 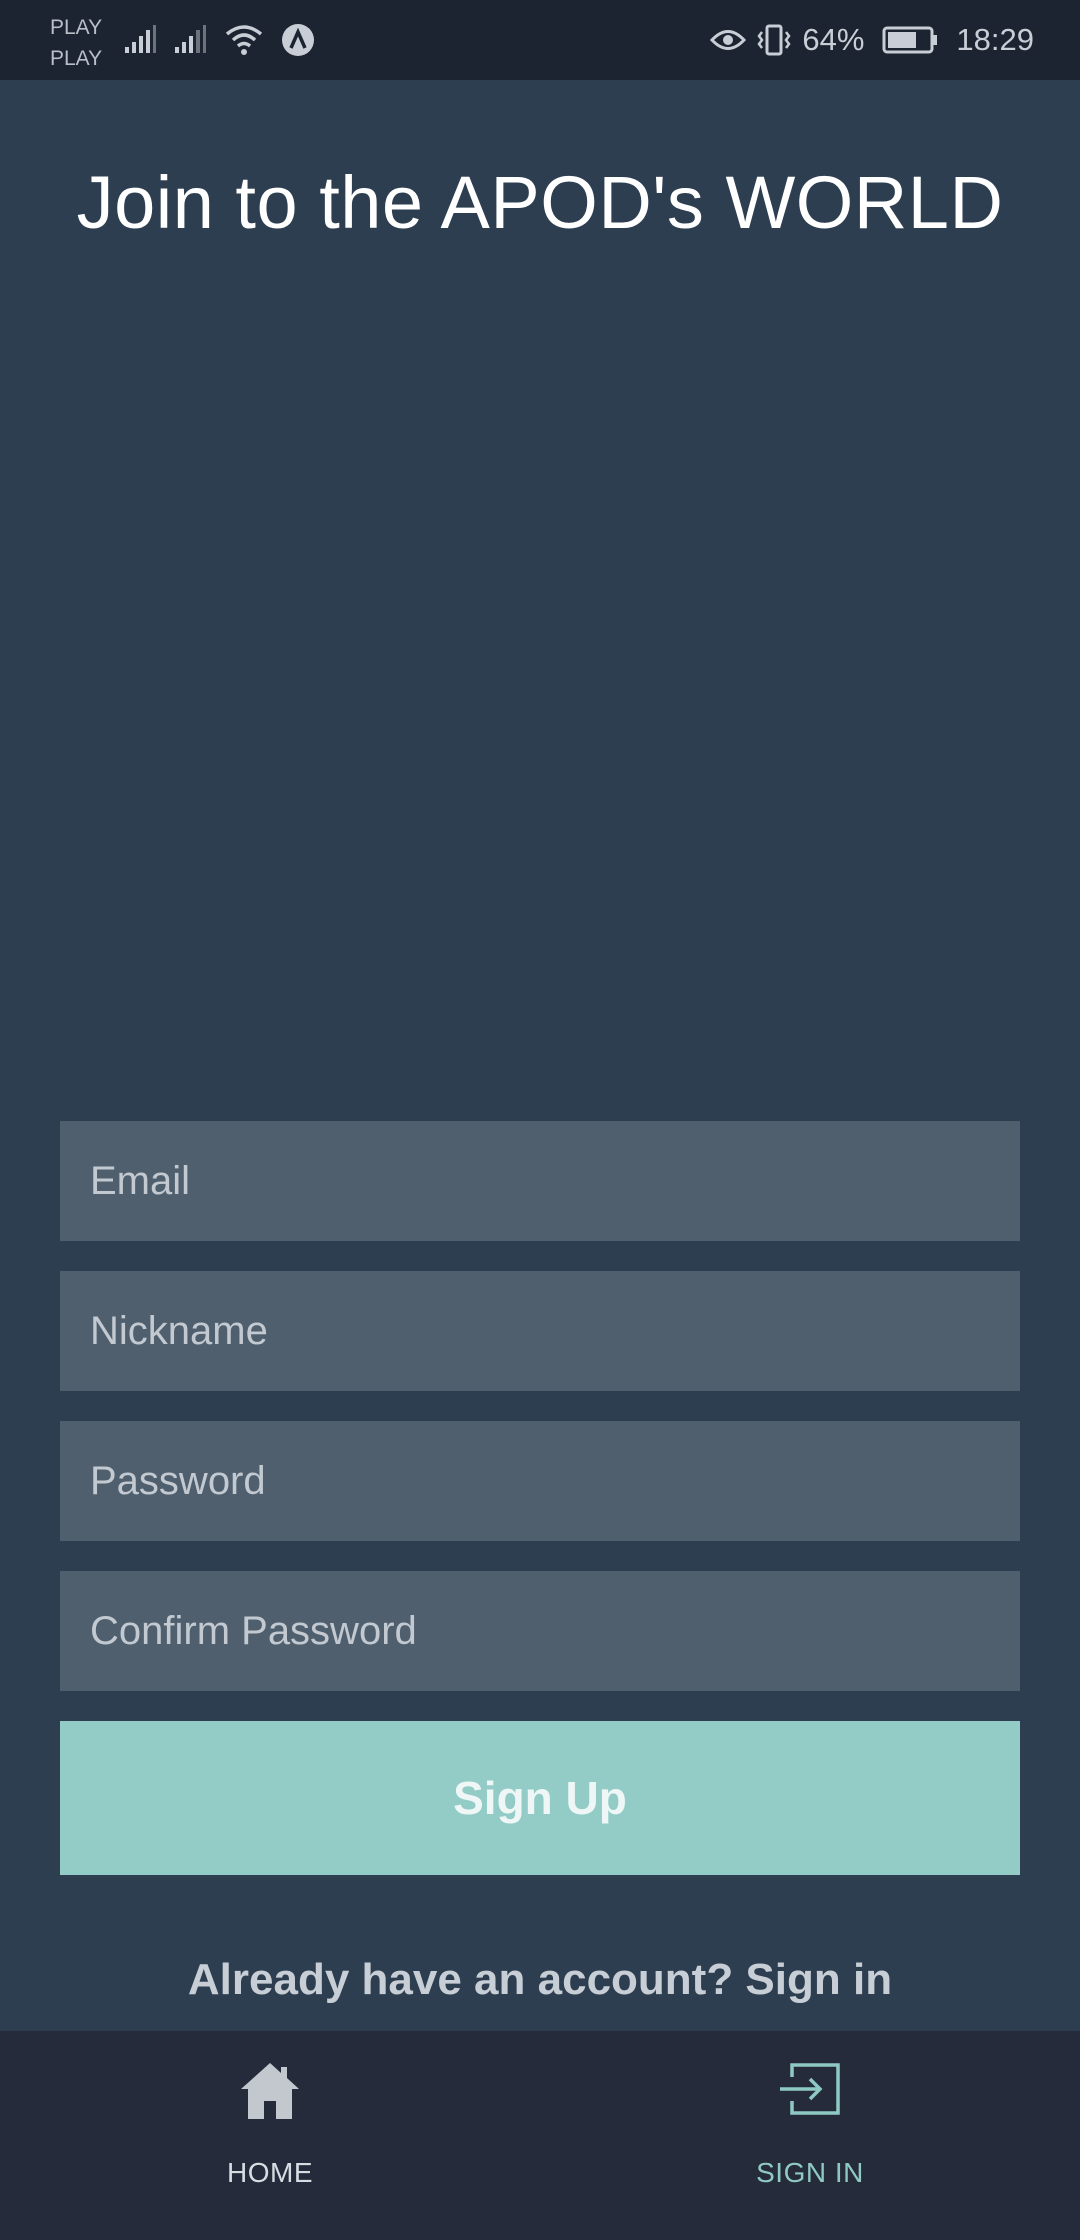 I want to click on eye-icon, so click(x=728, y=40).